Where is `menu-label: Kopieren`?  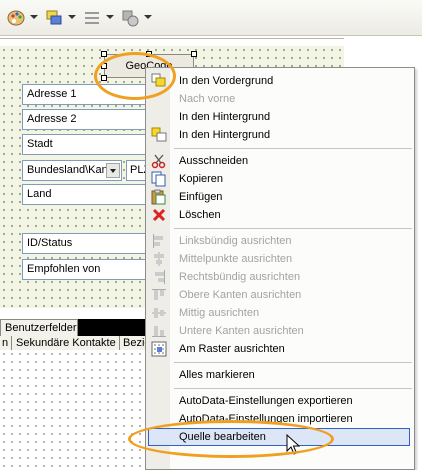
menu-label: Kopieren is located at coordinates (201, 179).